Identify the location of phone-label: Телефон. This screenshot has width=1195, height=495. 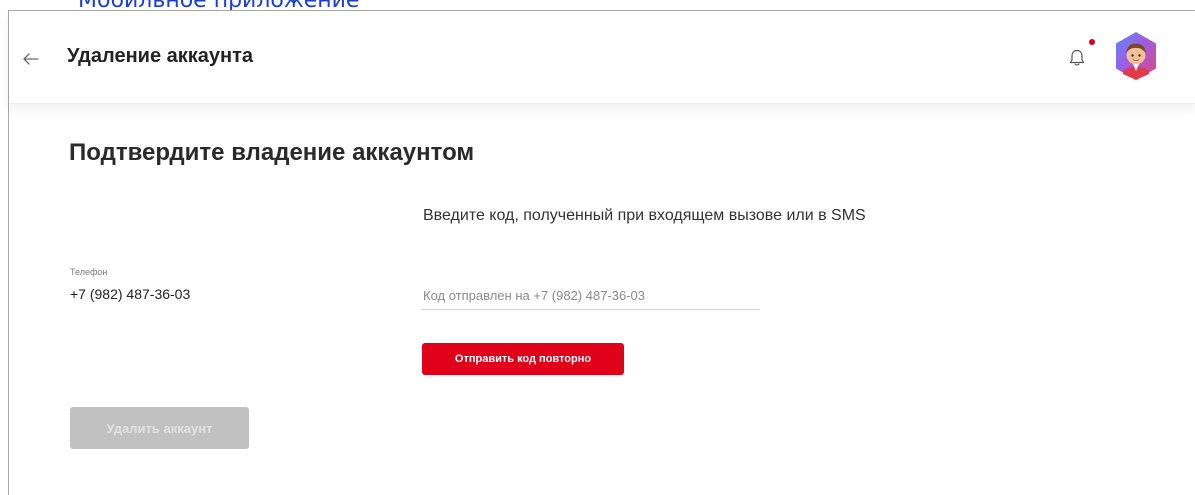
(89, 272).